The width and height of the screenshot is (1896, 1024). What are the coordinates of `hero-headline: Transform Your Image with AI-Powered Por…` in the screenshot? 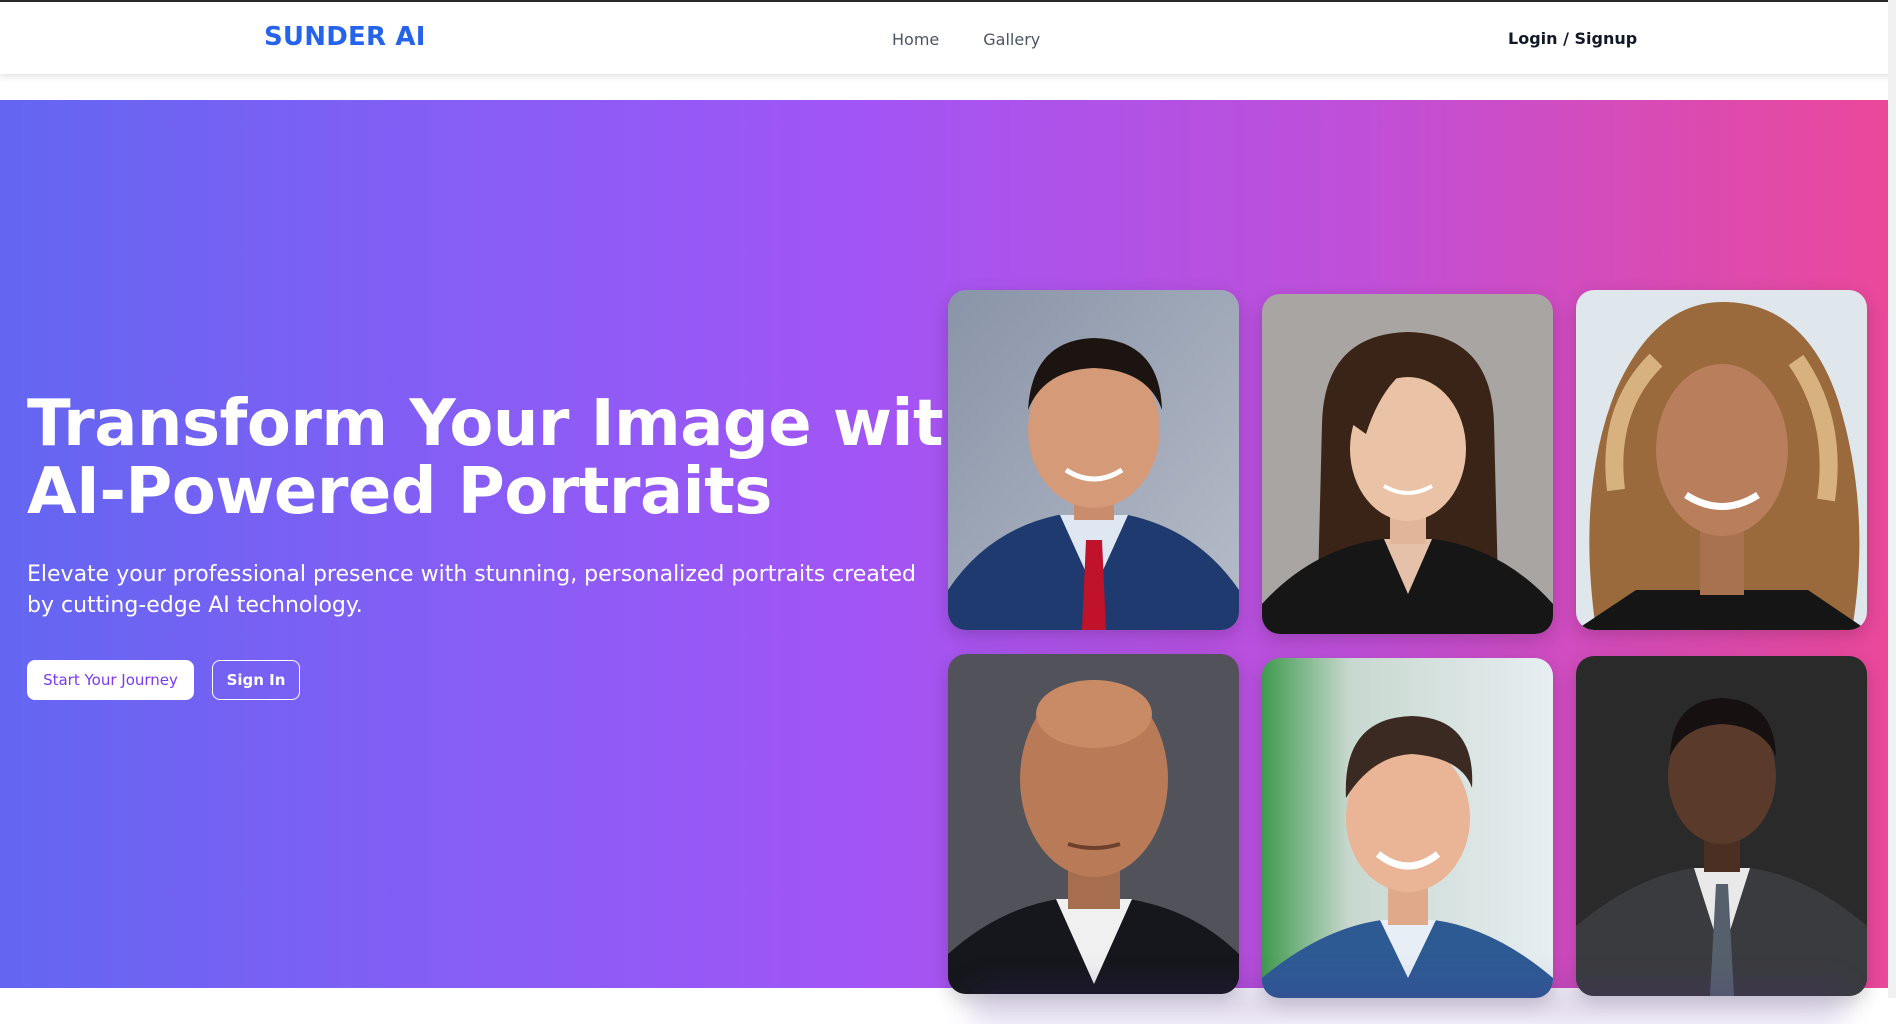 It's located at (508, 458).